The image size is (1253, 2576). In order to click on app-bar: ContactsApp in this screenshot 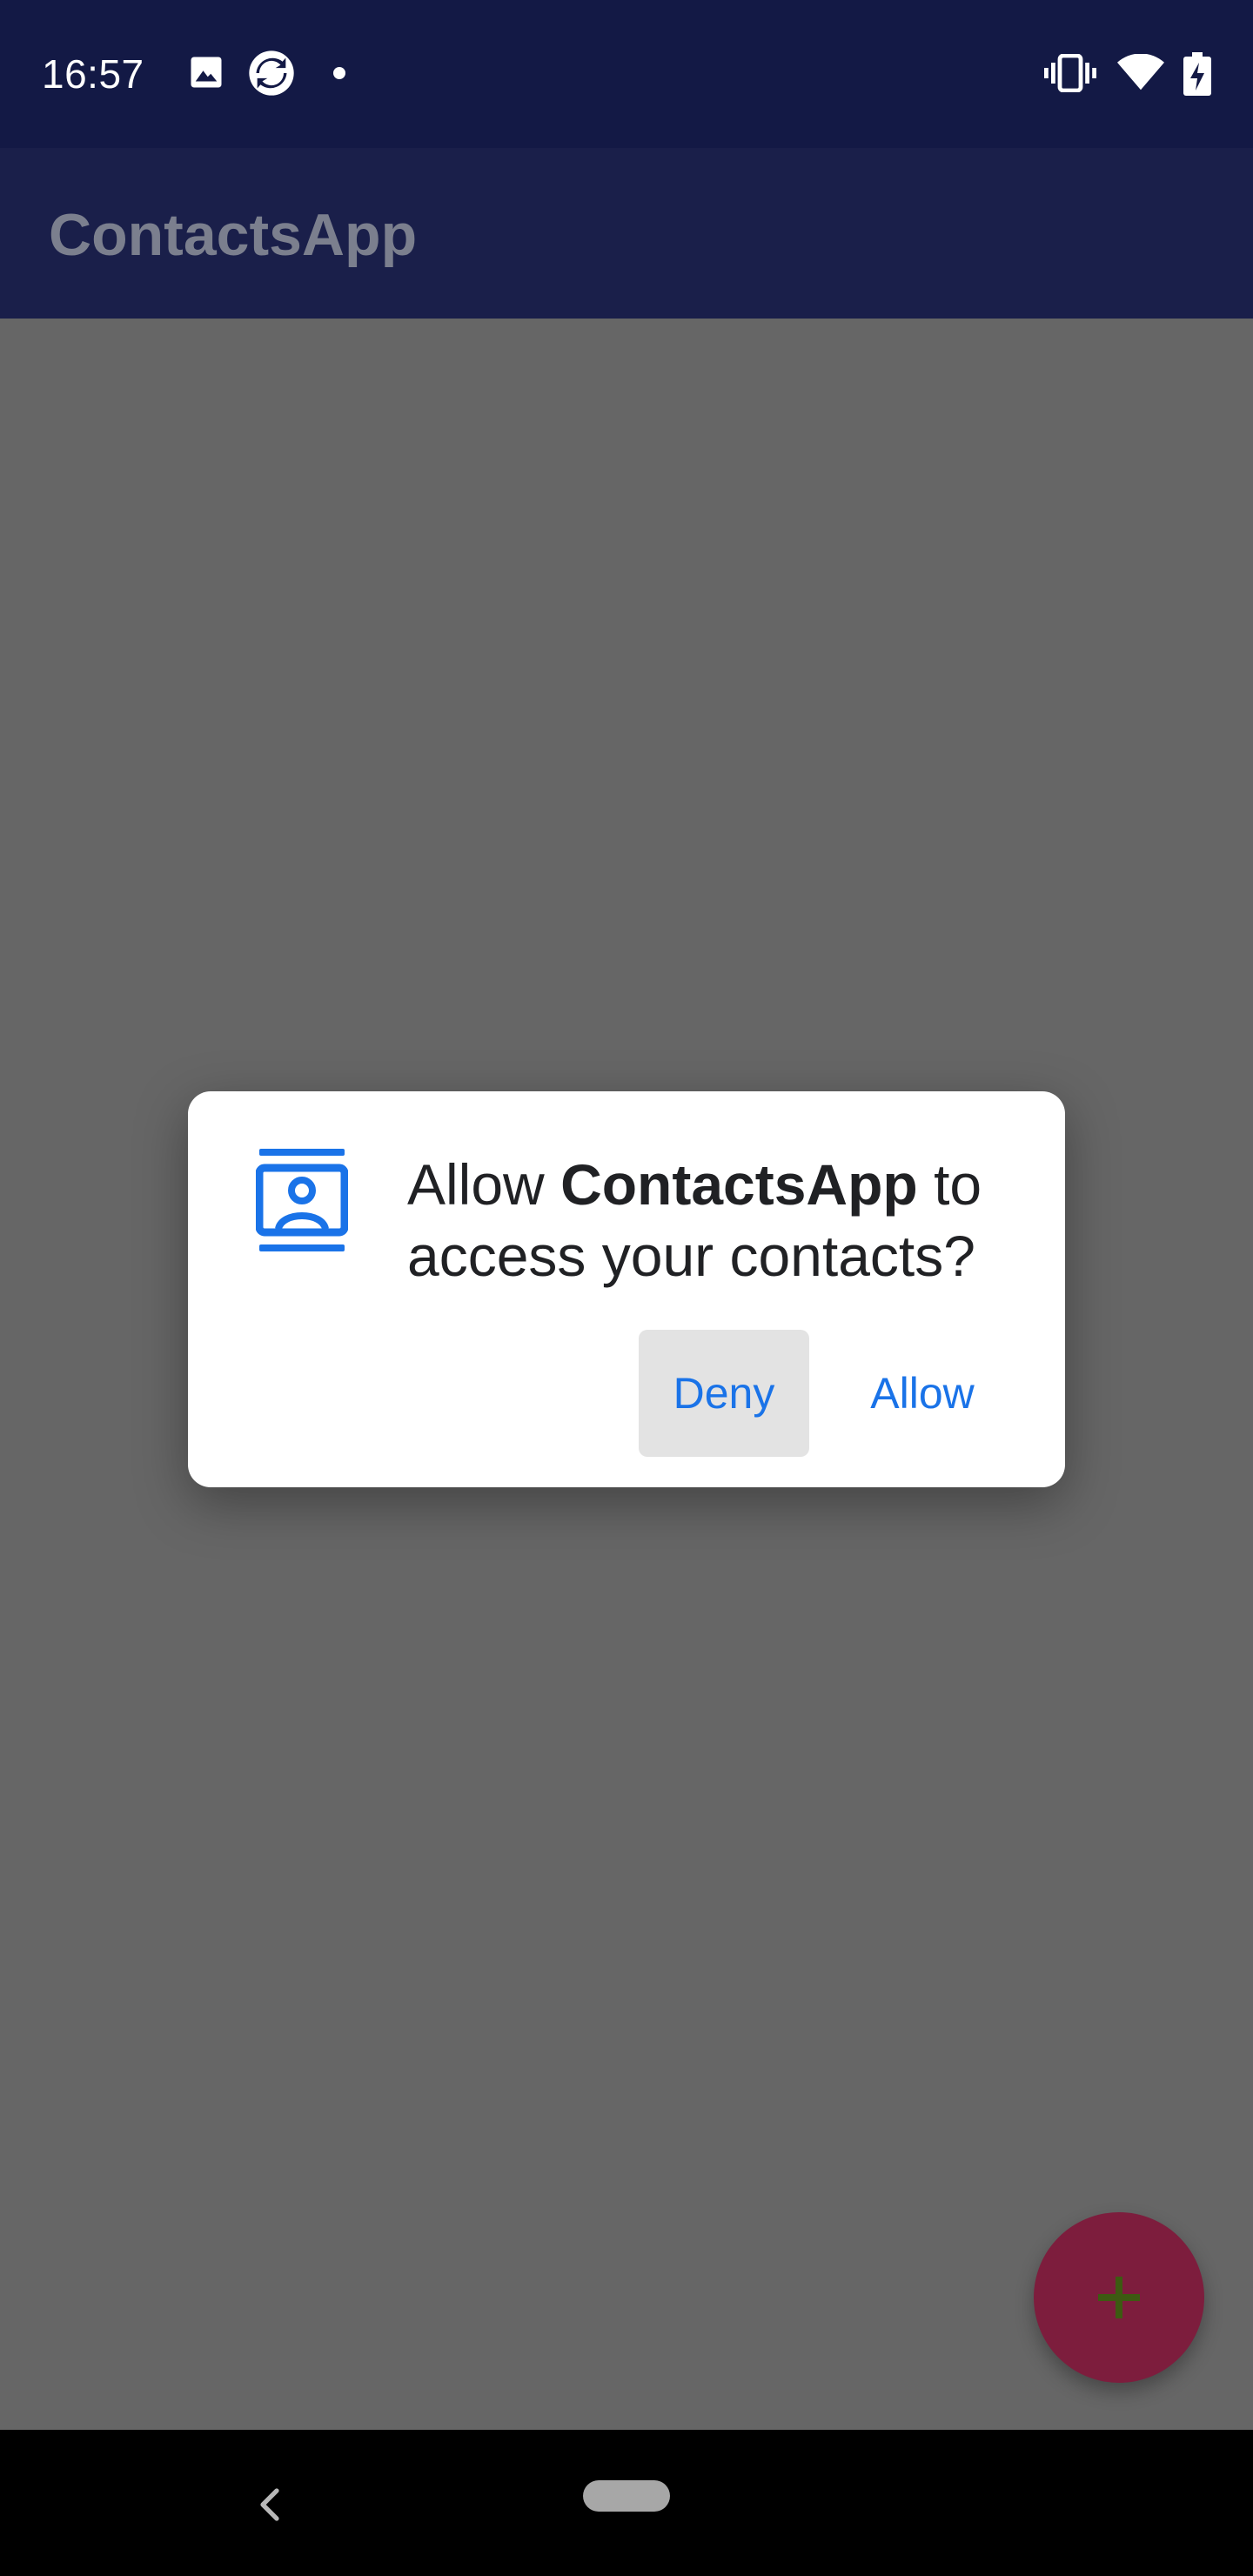, I will do `click(626, 234)`.